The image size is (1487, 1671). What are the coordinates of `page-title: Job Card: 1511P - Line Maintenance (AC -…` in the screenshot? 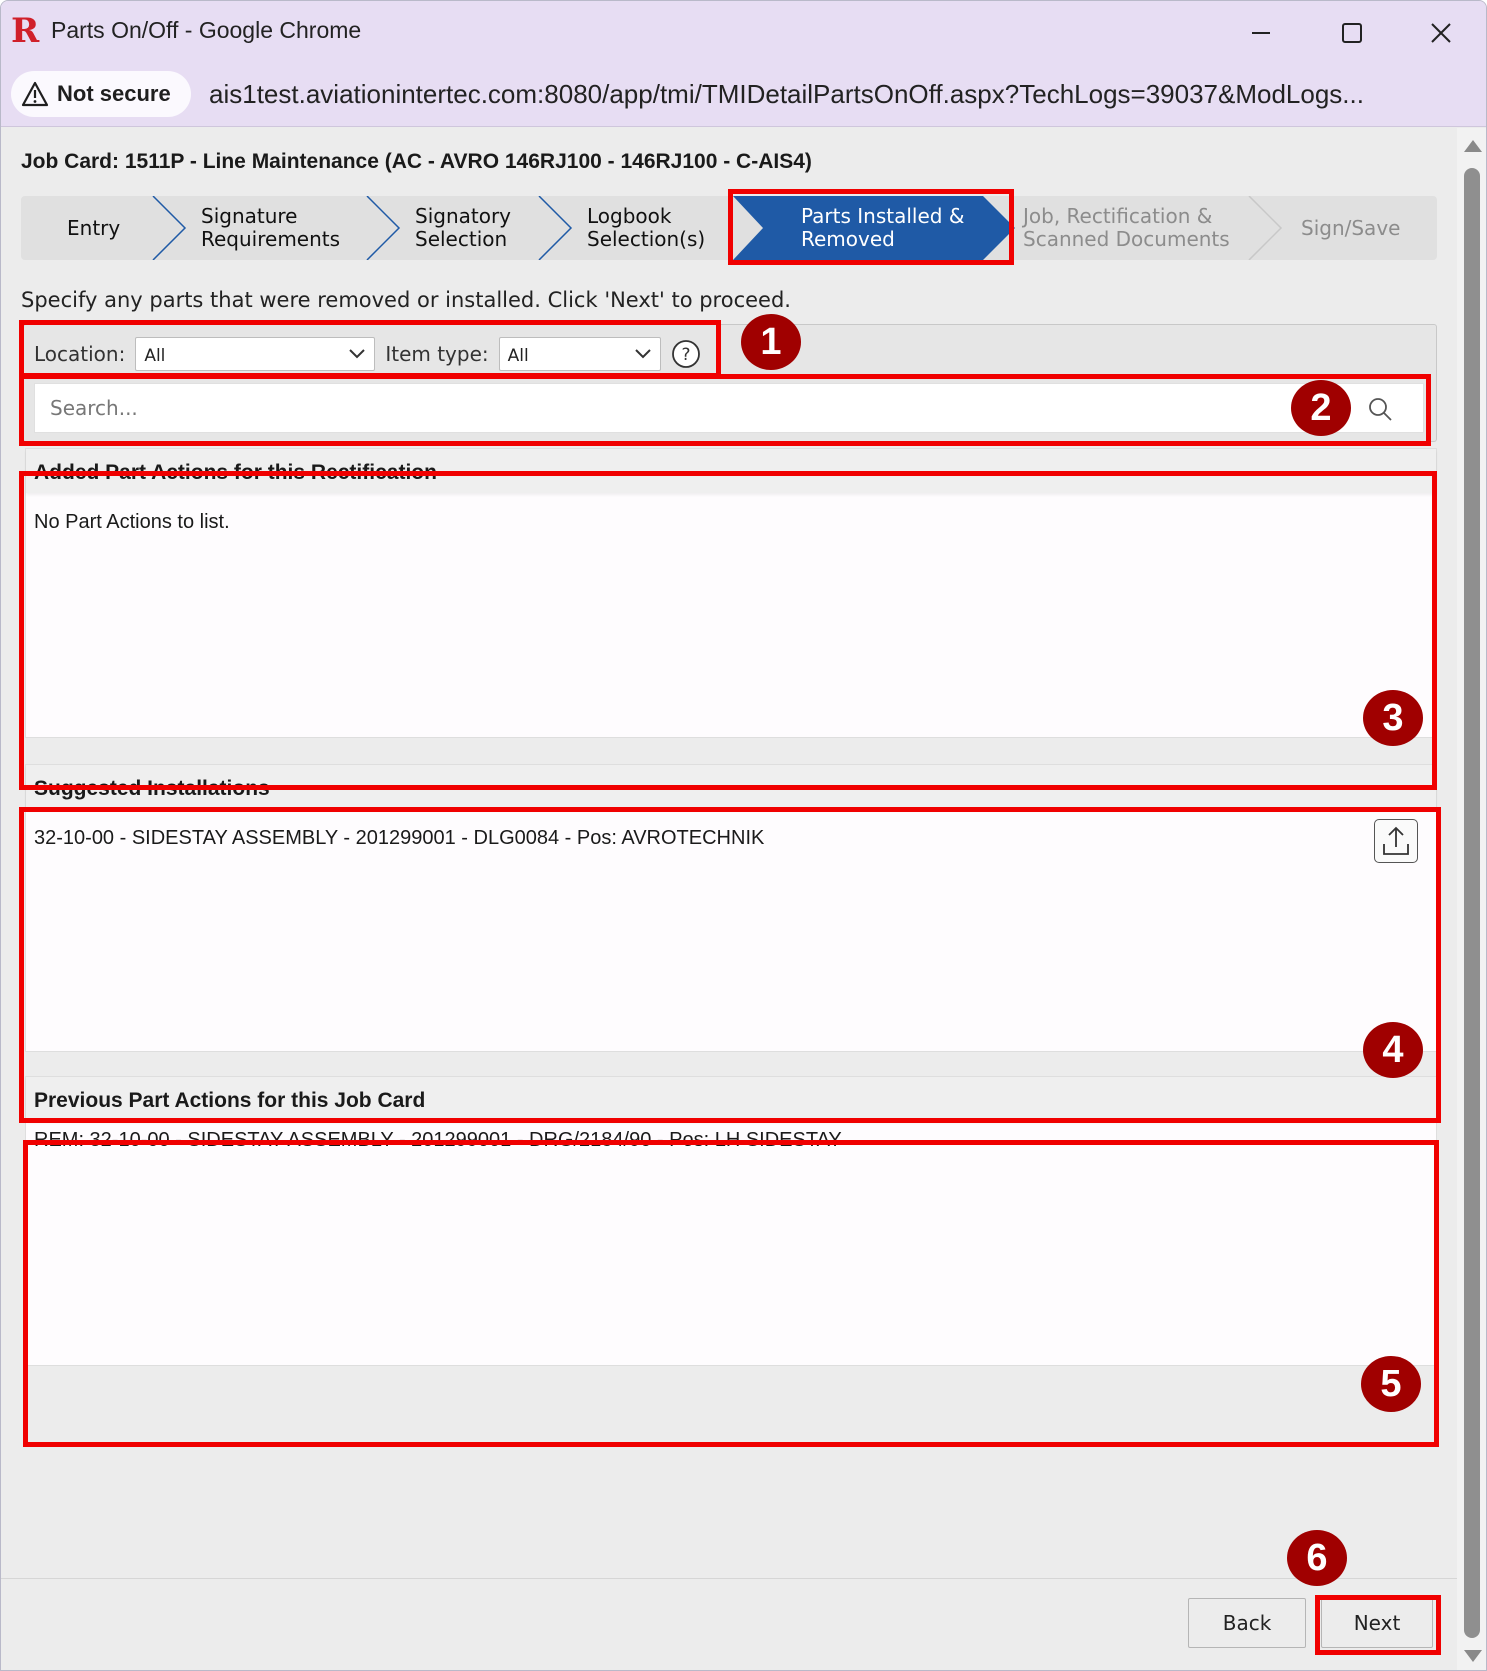 It's located at (416, 161).